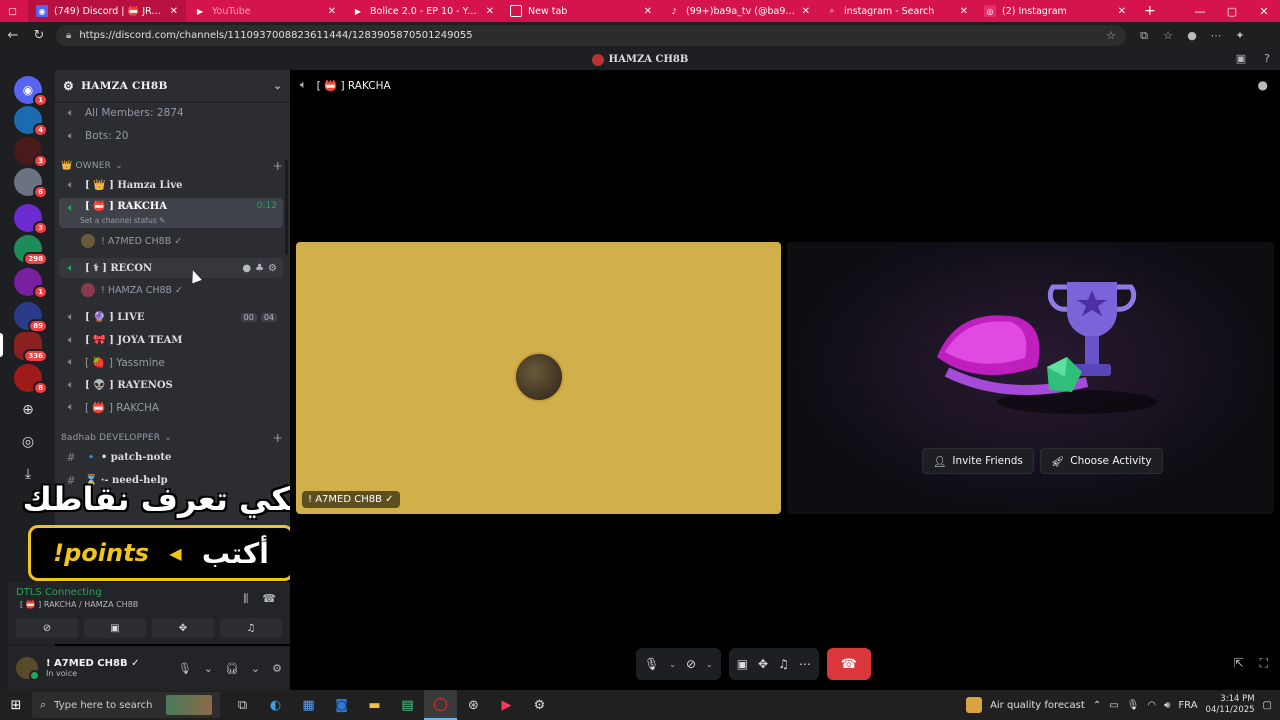 This screenshot has height=720, width=1280. I want to click on home-button: ◉ 1, so click(31, 91).